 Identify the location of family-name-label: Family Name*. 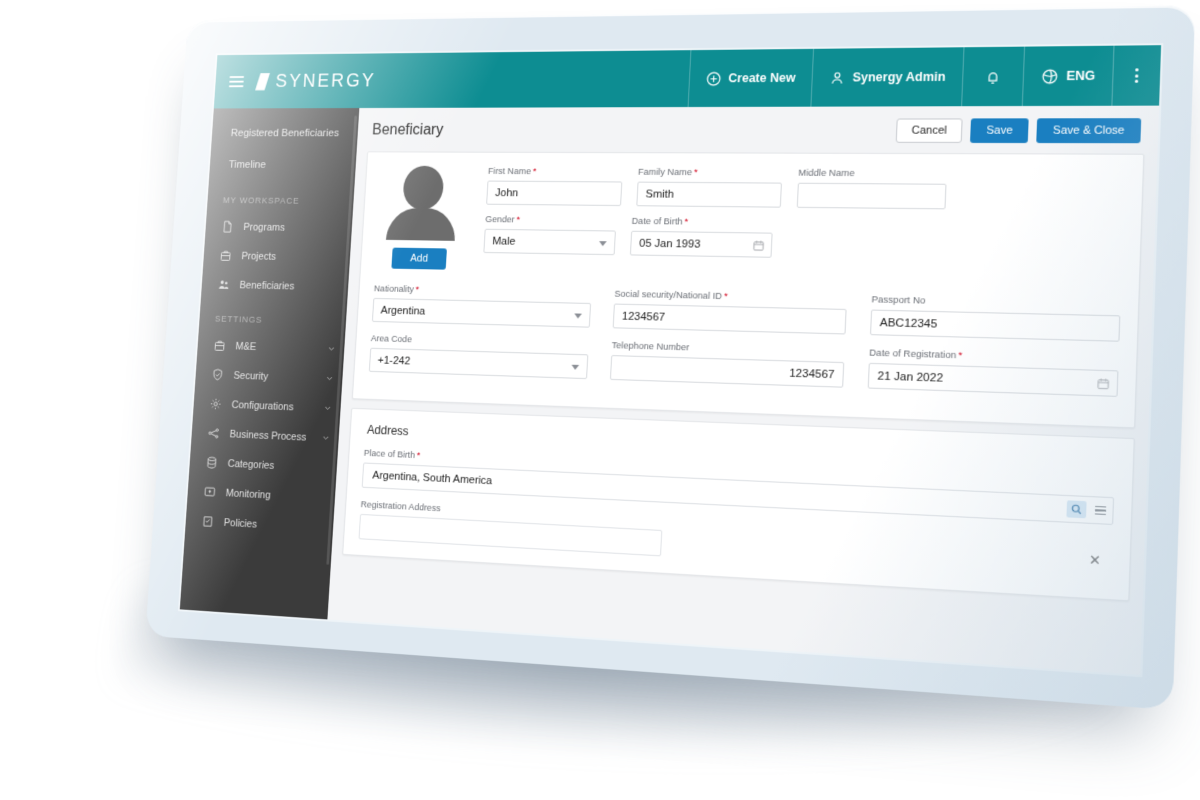
(710, 173).